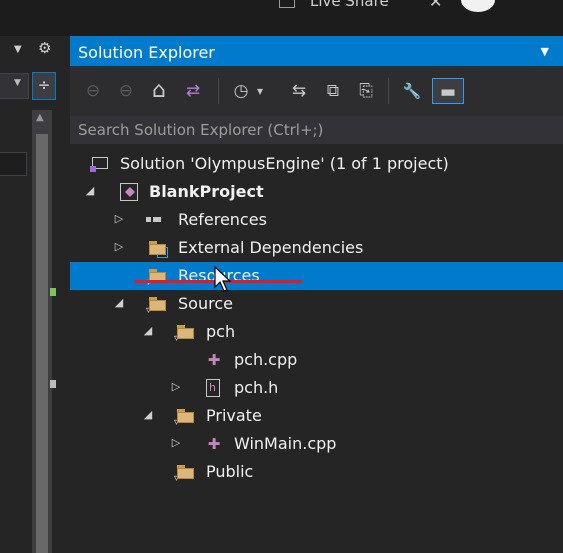 Image resolution: width=563 pixels, height=553 pixels. Describe the element at coordinates (156, 220) in the screenshot. I see `references-icon` at that location.